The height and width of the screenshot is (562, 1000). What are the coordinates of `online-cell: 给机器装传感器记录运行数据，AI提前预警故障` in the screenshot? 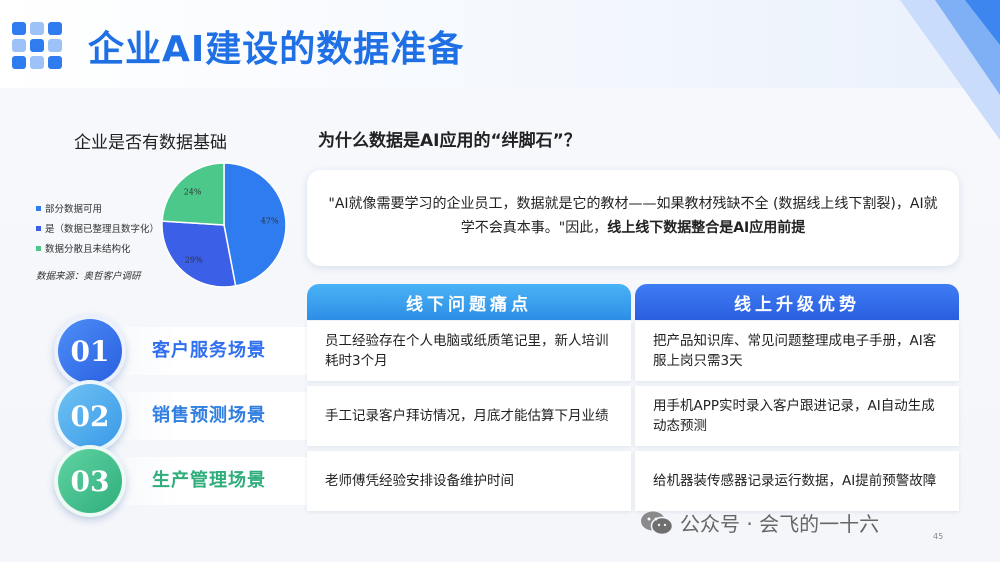 It's located at (797, 481).